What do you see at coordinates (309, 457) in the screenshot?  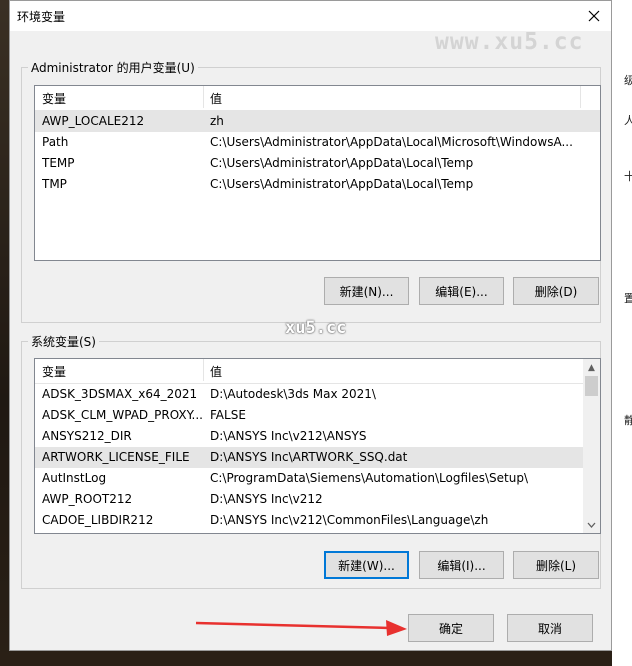 I see `variable-value: D:\ANSYS Inc\ARTWORK_SSQ.dat` at bounding box center [309, 457].